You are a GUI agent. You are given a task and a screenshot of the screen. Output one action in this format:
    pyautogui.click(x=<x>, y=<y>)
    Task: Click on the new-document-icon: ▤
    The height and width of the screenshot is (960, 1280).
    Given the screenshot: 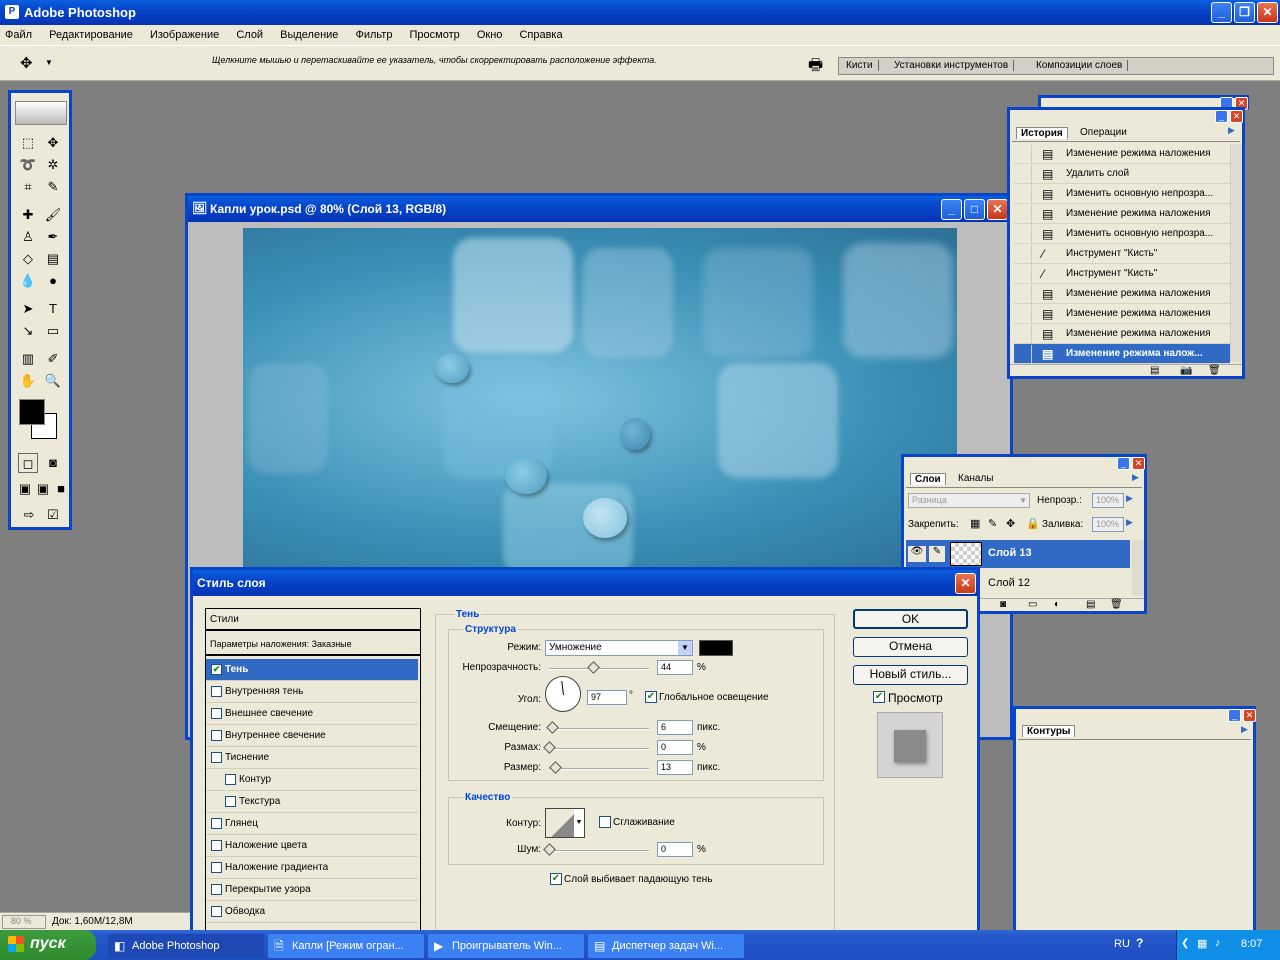 What is the action you would take?
    pyautogui.click(x=1154, y=370)
    